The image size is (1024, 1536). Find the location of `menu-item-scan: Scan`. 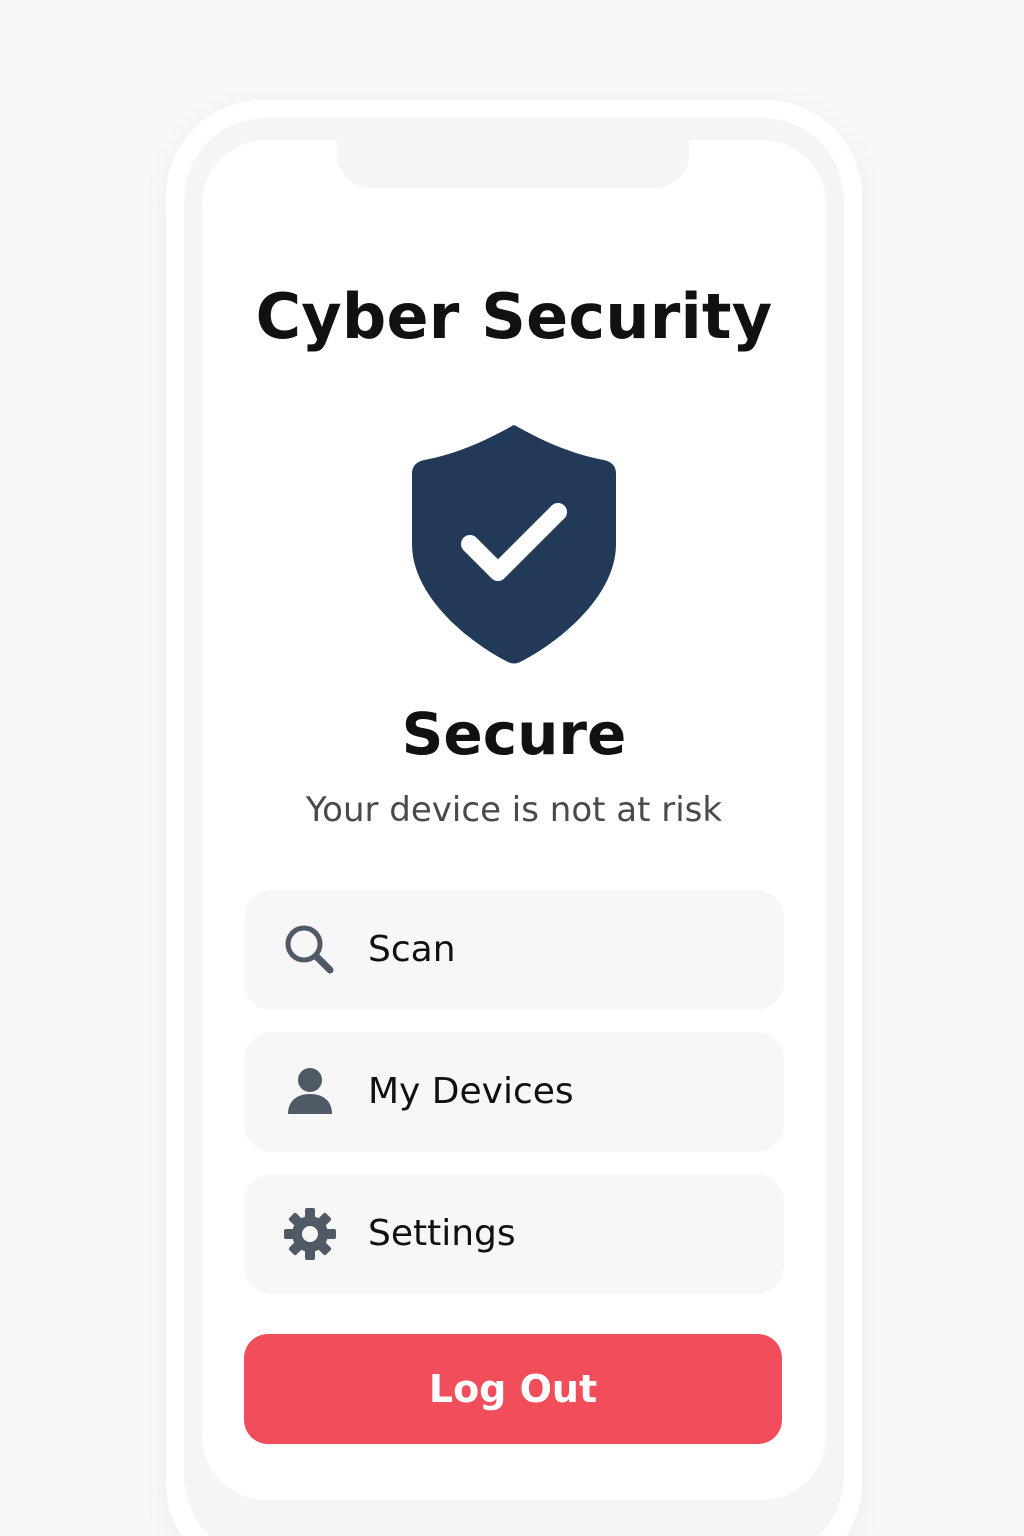

menu-item-scan: Scan is located at coordinates (514, 950).